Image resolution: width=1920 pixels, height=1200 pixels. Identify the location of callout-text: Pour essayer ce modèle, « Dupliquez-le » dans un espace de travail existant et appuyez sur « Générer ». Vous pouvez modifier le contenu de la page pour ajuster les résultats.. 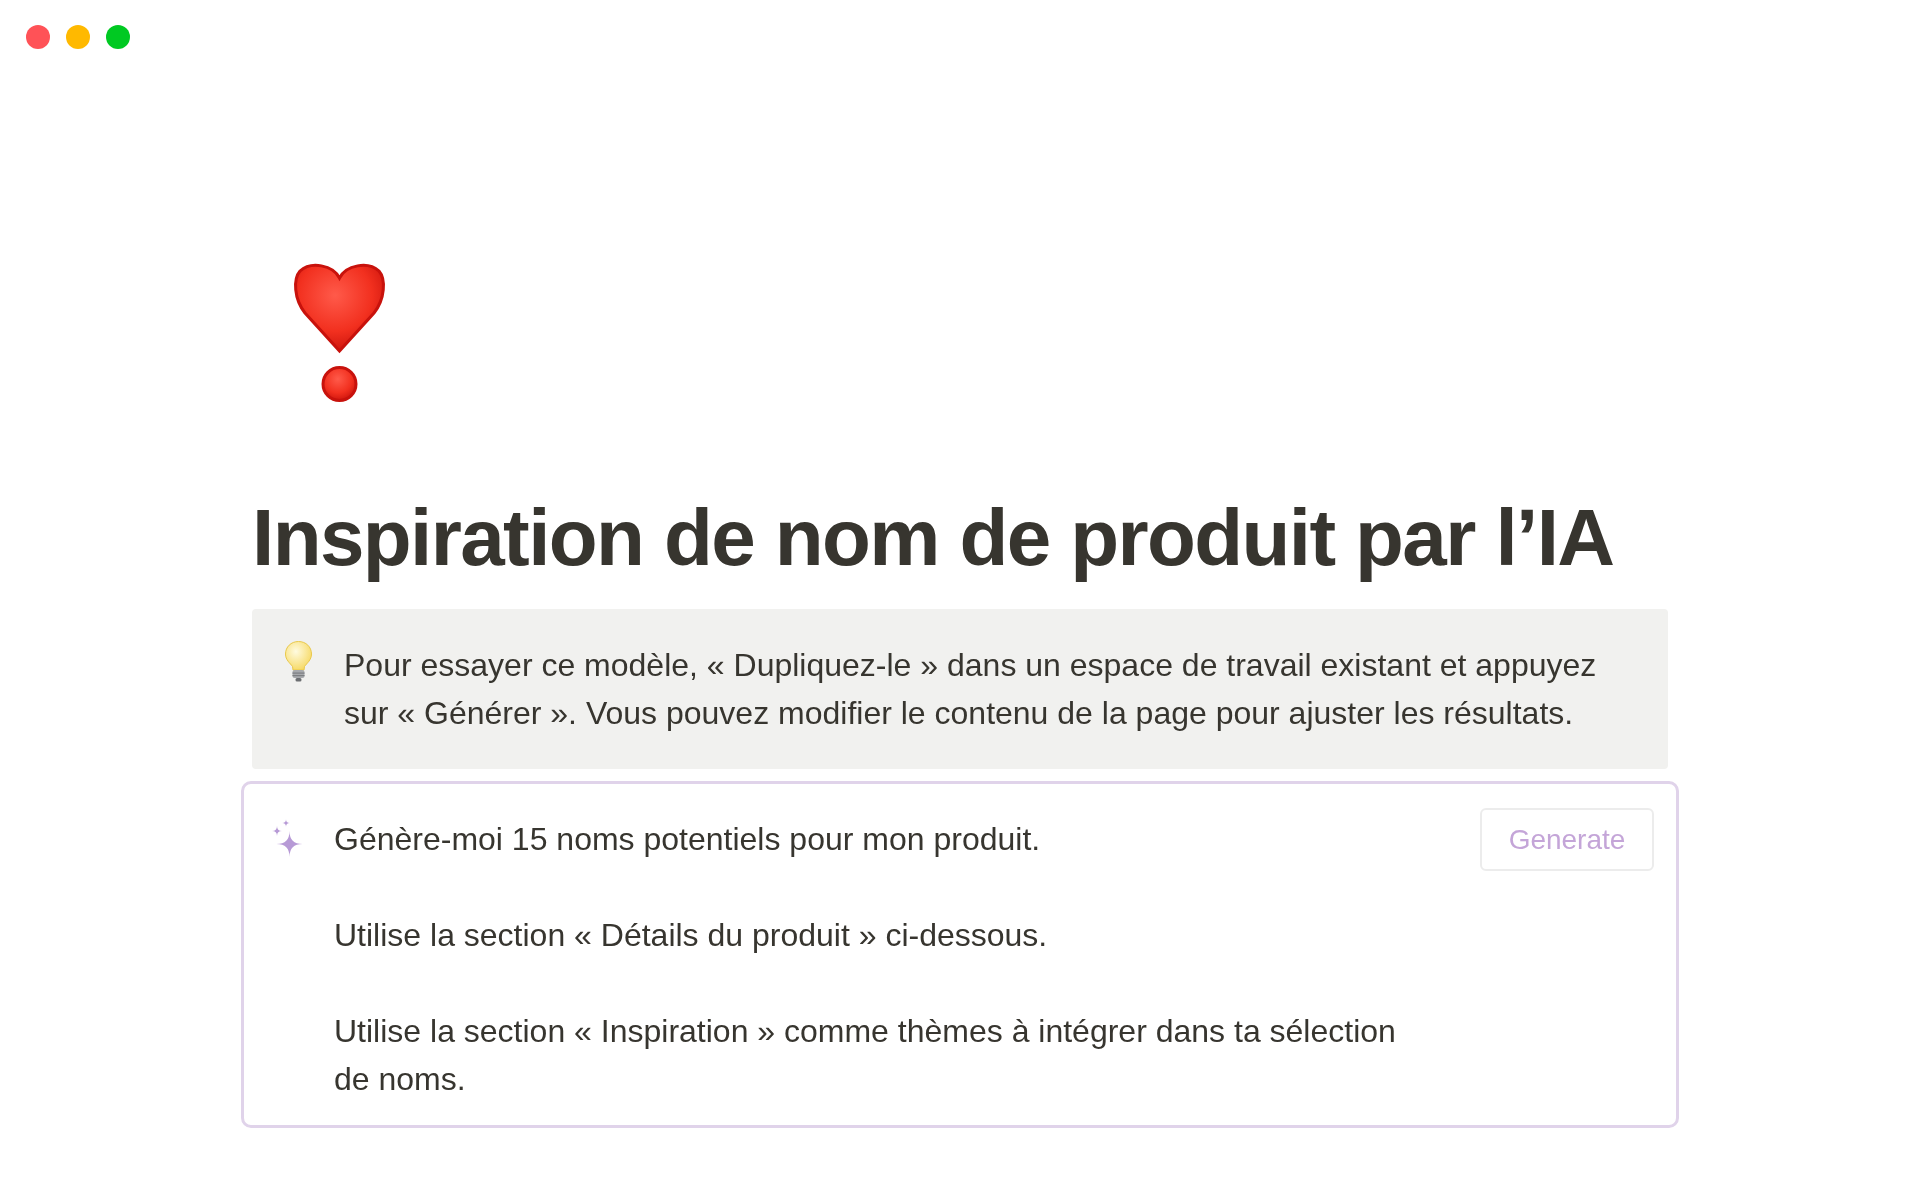
(971, 689).